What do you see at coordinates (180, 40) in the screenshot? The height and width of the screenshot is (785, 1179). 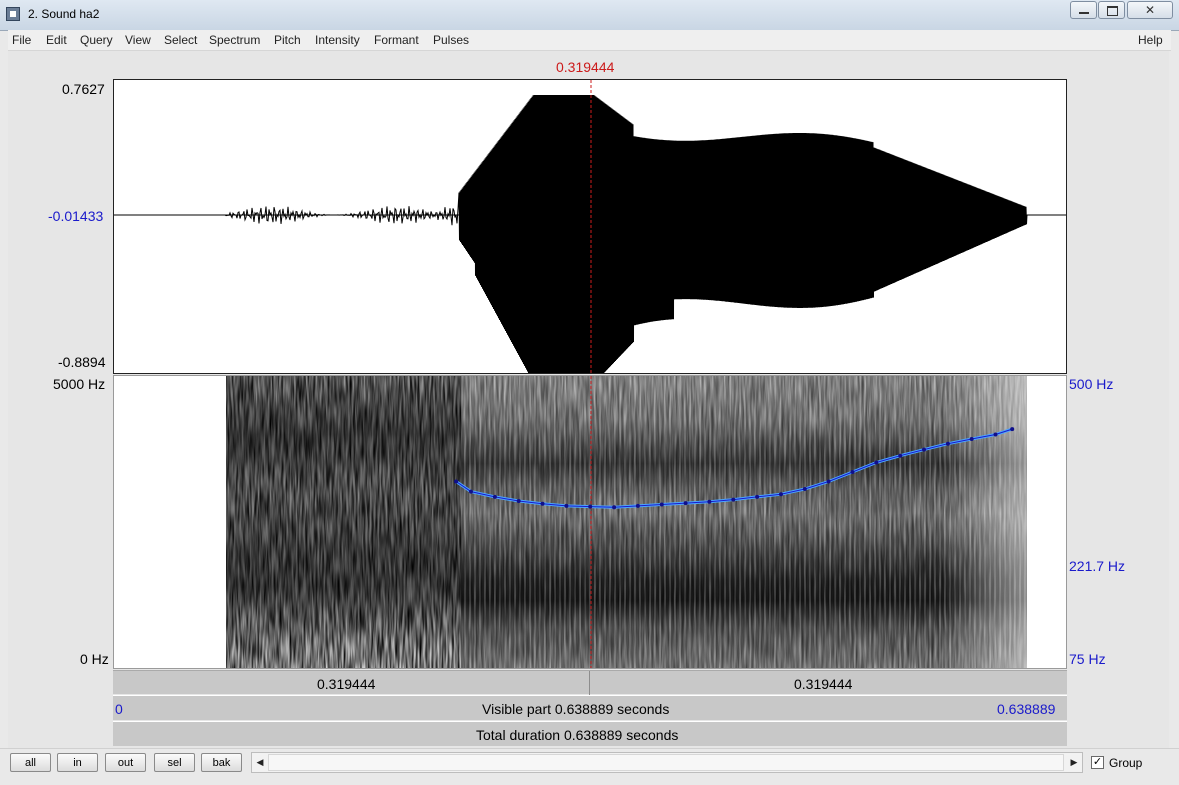 I see `menu-select: Select` at bounding box center [180, 40].